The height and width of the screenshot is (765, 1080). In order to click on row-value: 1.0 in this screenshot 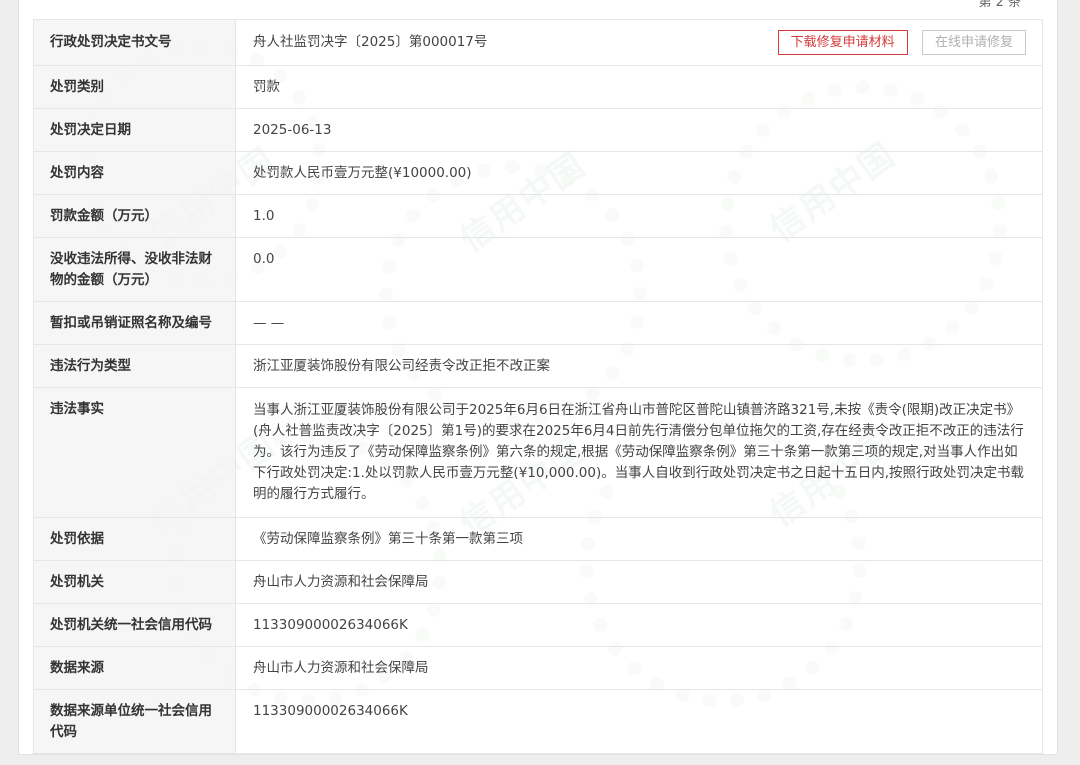, I will do `click(639, 216)`.